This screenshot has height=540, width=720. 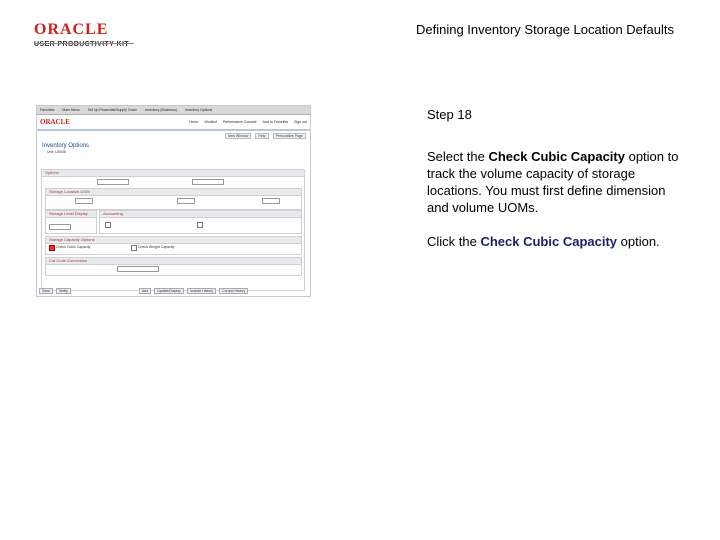 What do you see at coordinates (156, 247) in the screenshot?
I see `check-weight-capacity-label: Check Weight Capacity` at bounding box center [156, 247].